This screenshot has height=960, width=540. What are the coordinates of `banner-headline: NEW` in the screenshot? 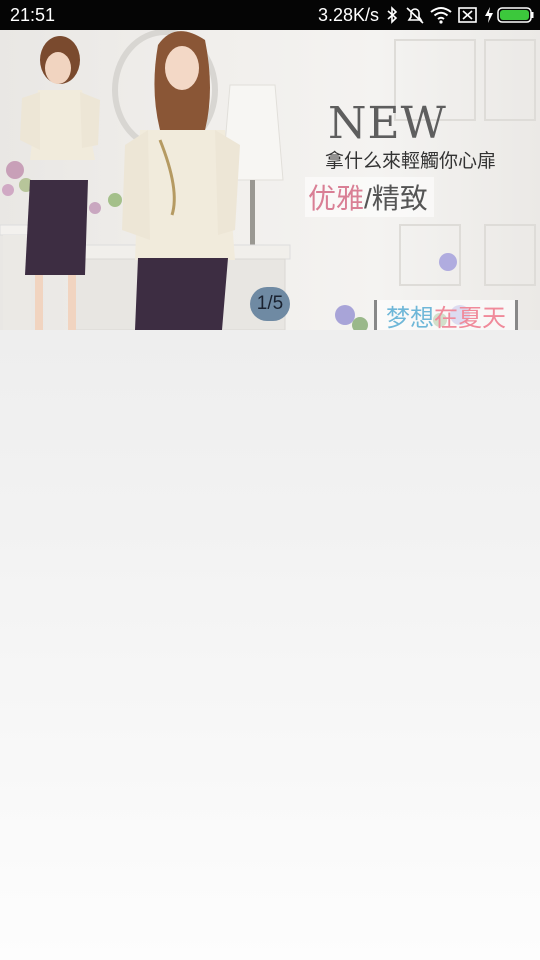 It's located at (387, 123).